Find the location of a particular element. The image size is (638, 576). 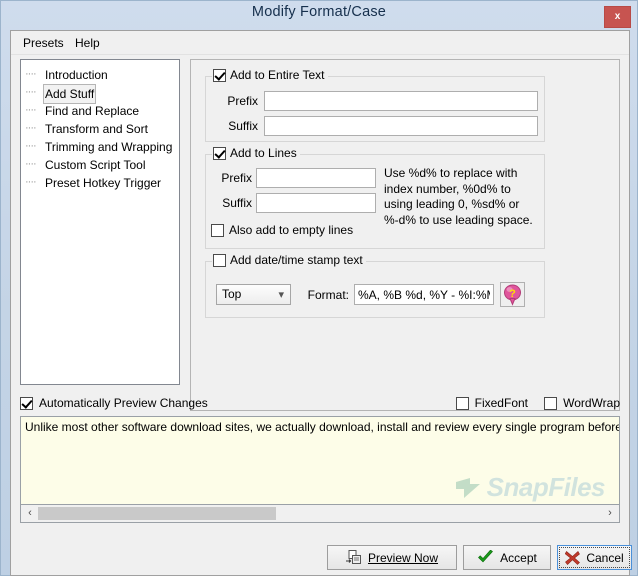

entire-suffix-label: Suffix is located at coordinates (243, 126).